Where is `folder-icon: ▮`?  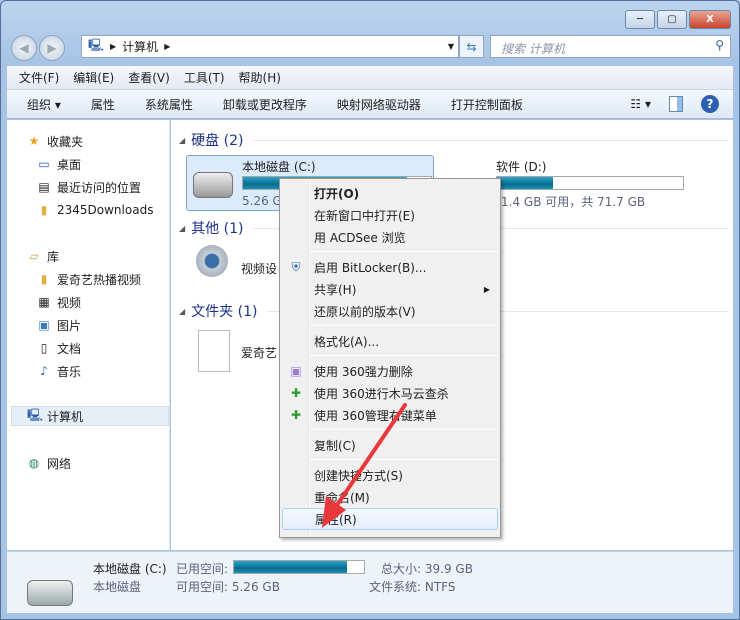
folder-icon: ▮ is located at coordinates (44, 210).